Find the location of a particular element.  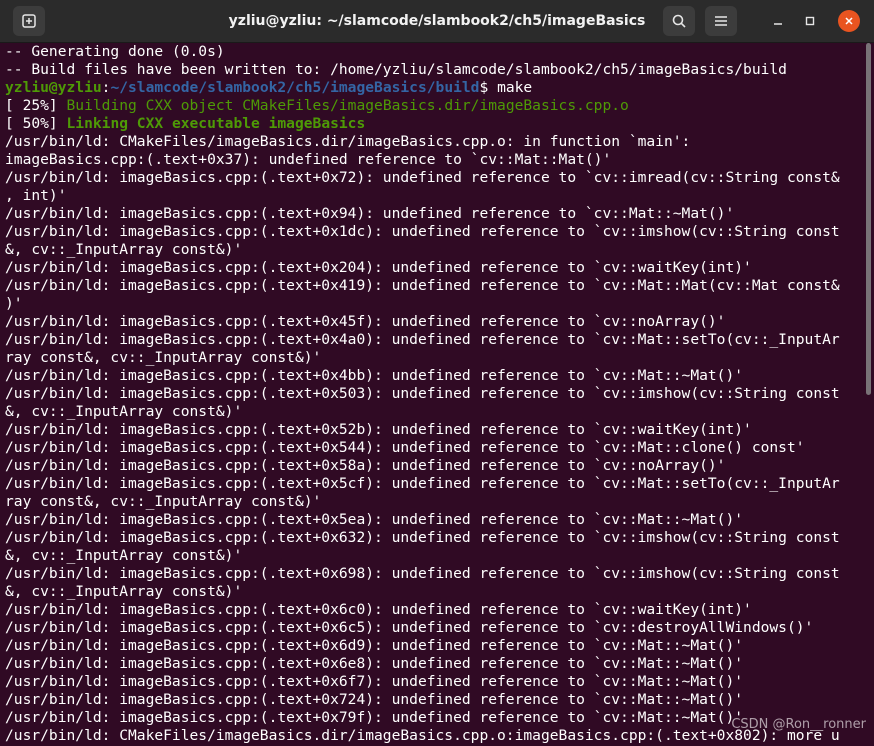

prompt-symbol: $ is located at coordinates (488, 87).